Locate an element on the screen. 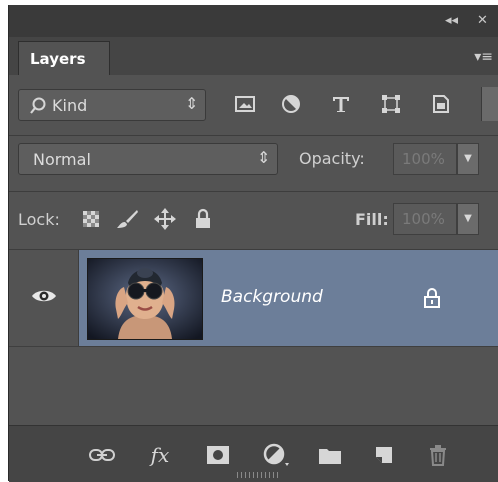  panel-menu-icon: ▾≡ is located at coordinates (483, 57).